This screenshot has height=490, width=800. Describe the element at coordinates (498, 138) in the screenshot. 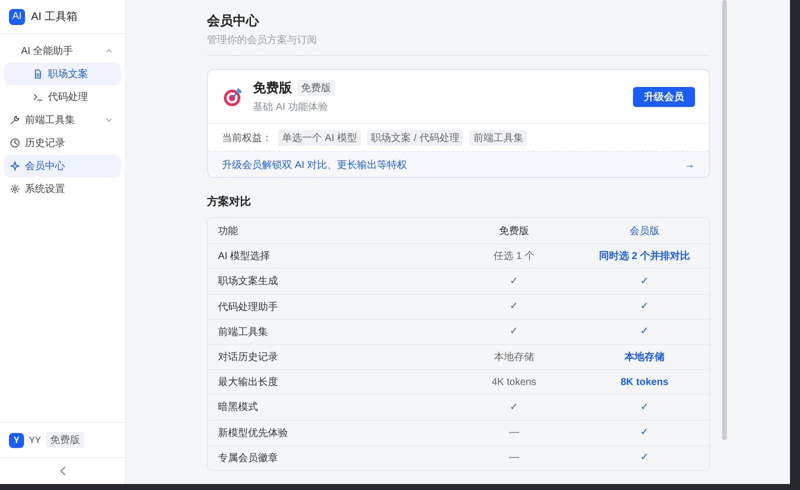

I see `benefit-tag: 前端工具集` at that location.